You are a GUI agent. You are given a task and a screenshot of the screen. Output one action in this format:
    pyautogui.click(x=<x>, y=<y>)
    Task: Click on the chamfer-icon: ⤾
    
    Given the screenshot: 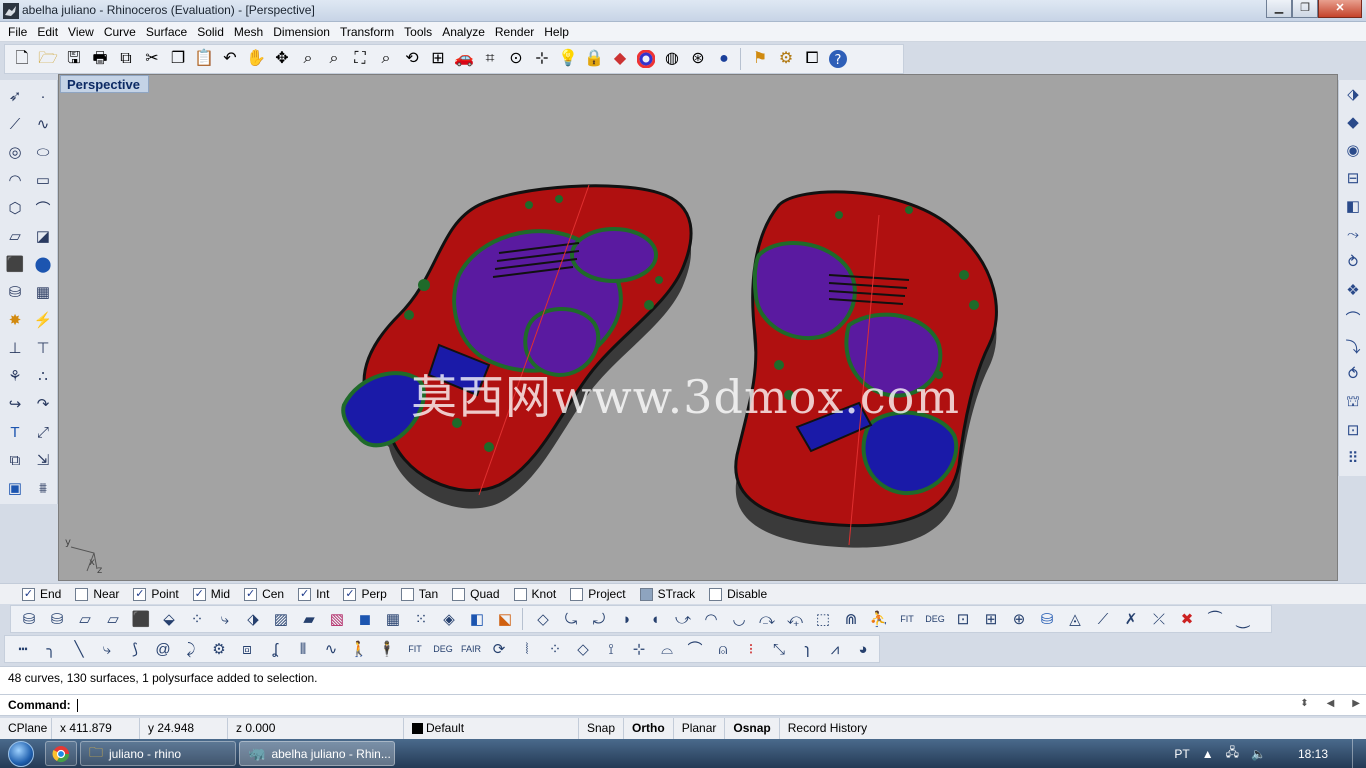 What is the action you would take?
    pyautogui.click(x=599, y=619)
    